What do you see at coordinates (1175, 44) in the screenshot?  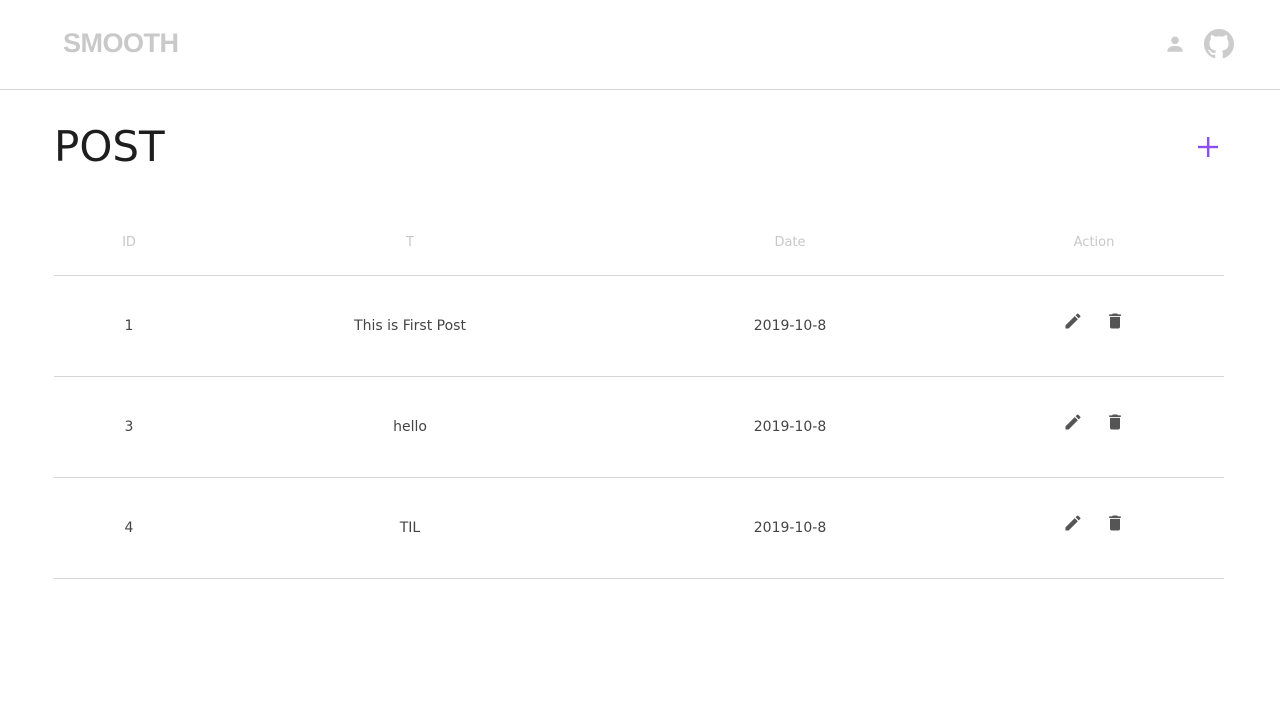 I see `user-icon` at bounding box center [1175, 44].